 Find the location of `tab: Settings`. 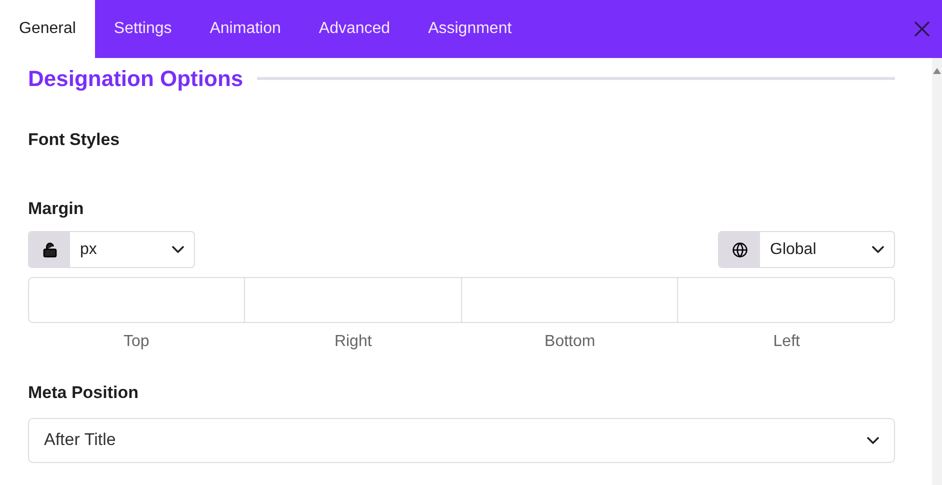

tab: Settings is located at coordinates (142, 29).